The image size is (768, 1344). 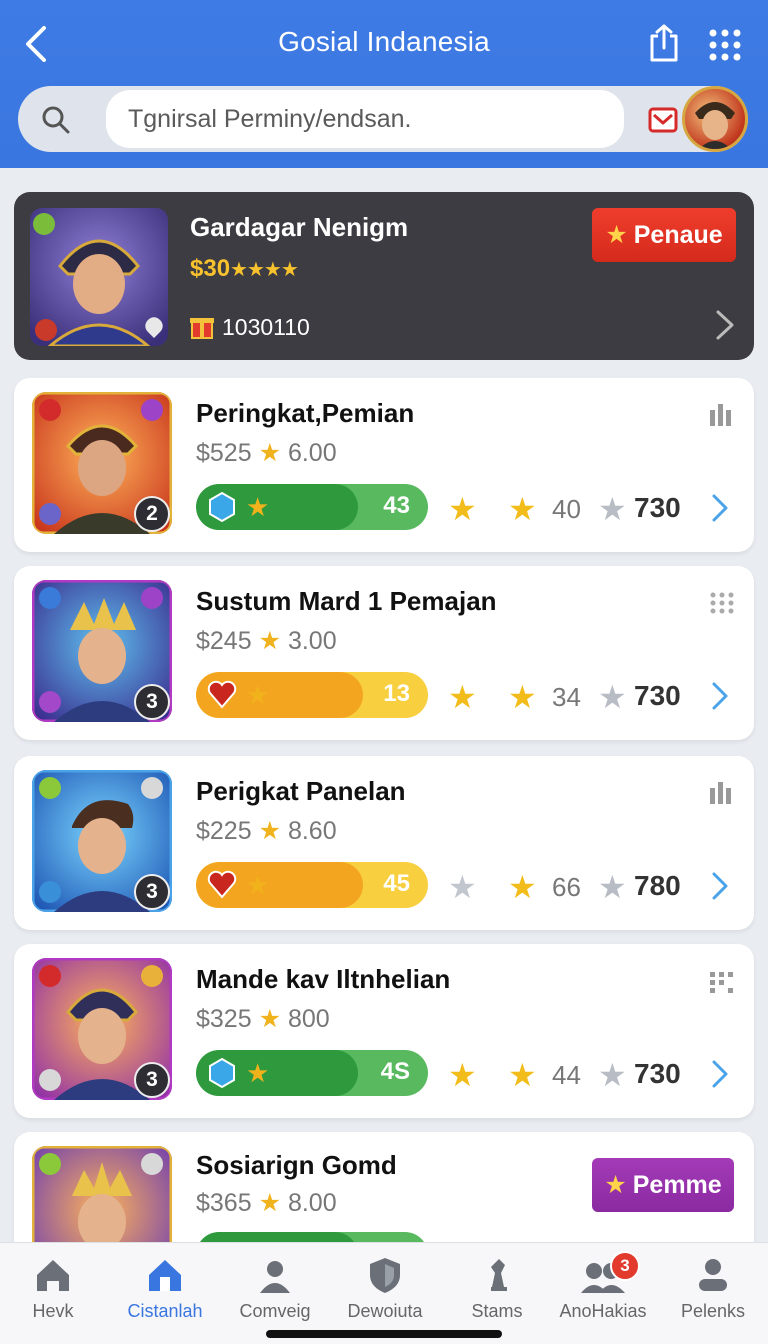 What do you see at coordinates (346, 601) in the screenshot?
I see `item-name: Sustum Mard 1 Pemajan` at bounding box center [346, 601].